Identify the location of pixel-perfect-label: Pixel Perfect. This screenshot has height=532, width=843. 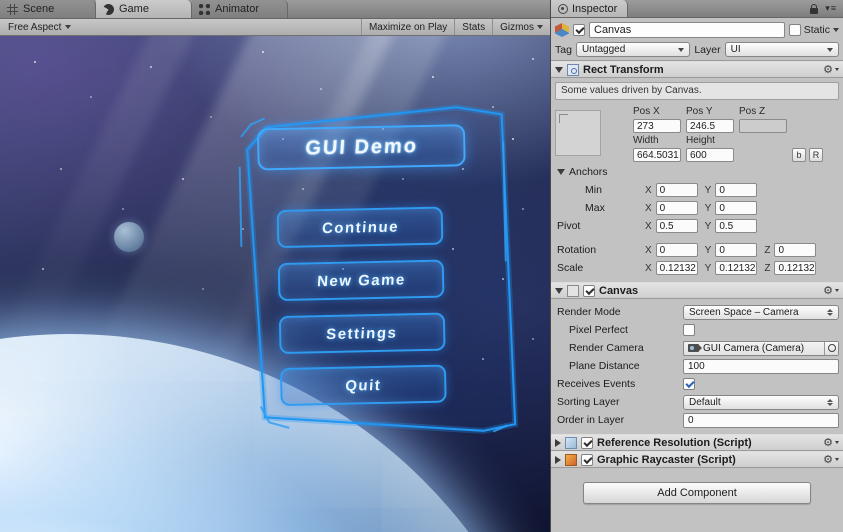
(598, 330).